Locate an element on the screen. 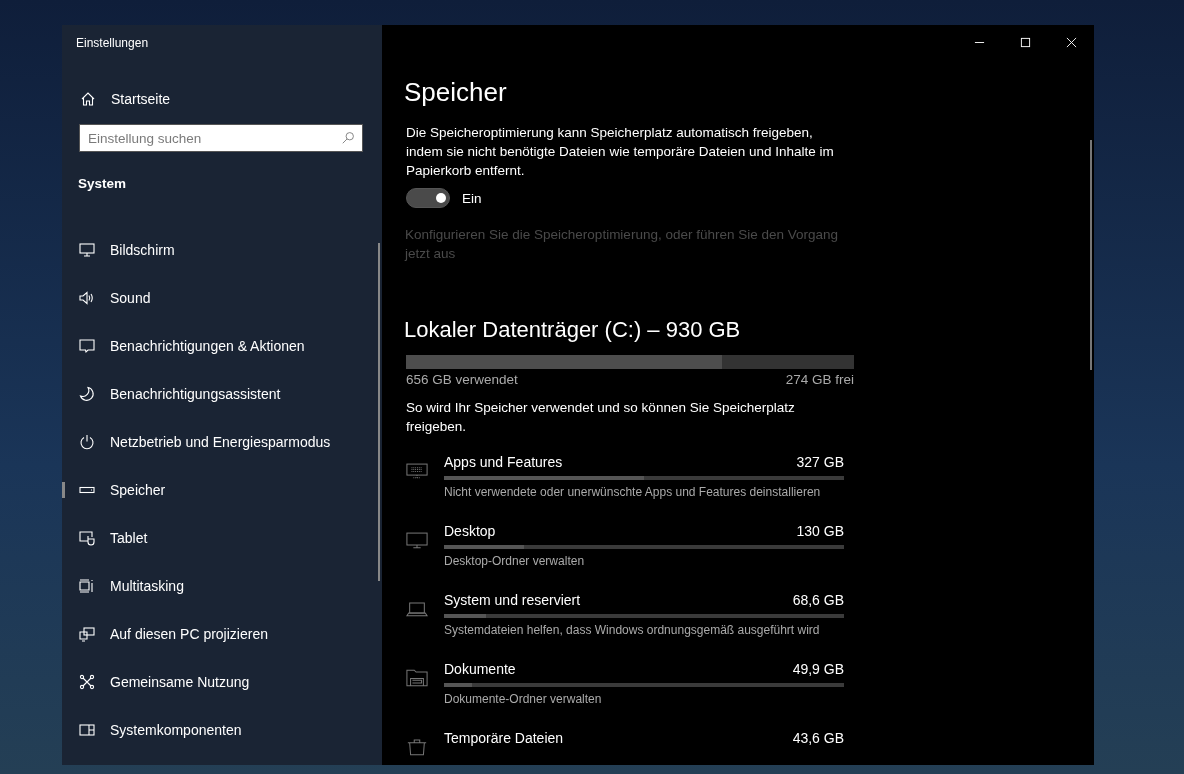  nav-item: Multitasking is located at coordinates (222, 586).